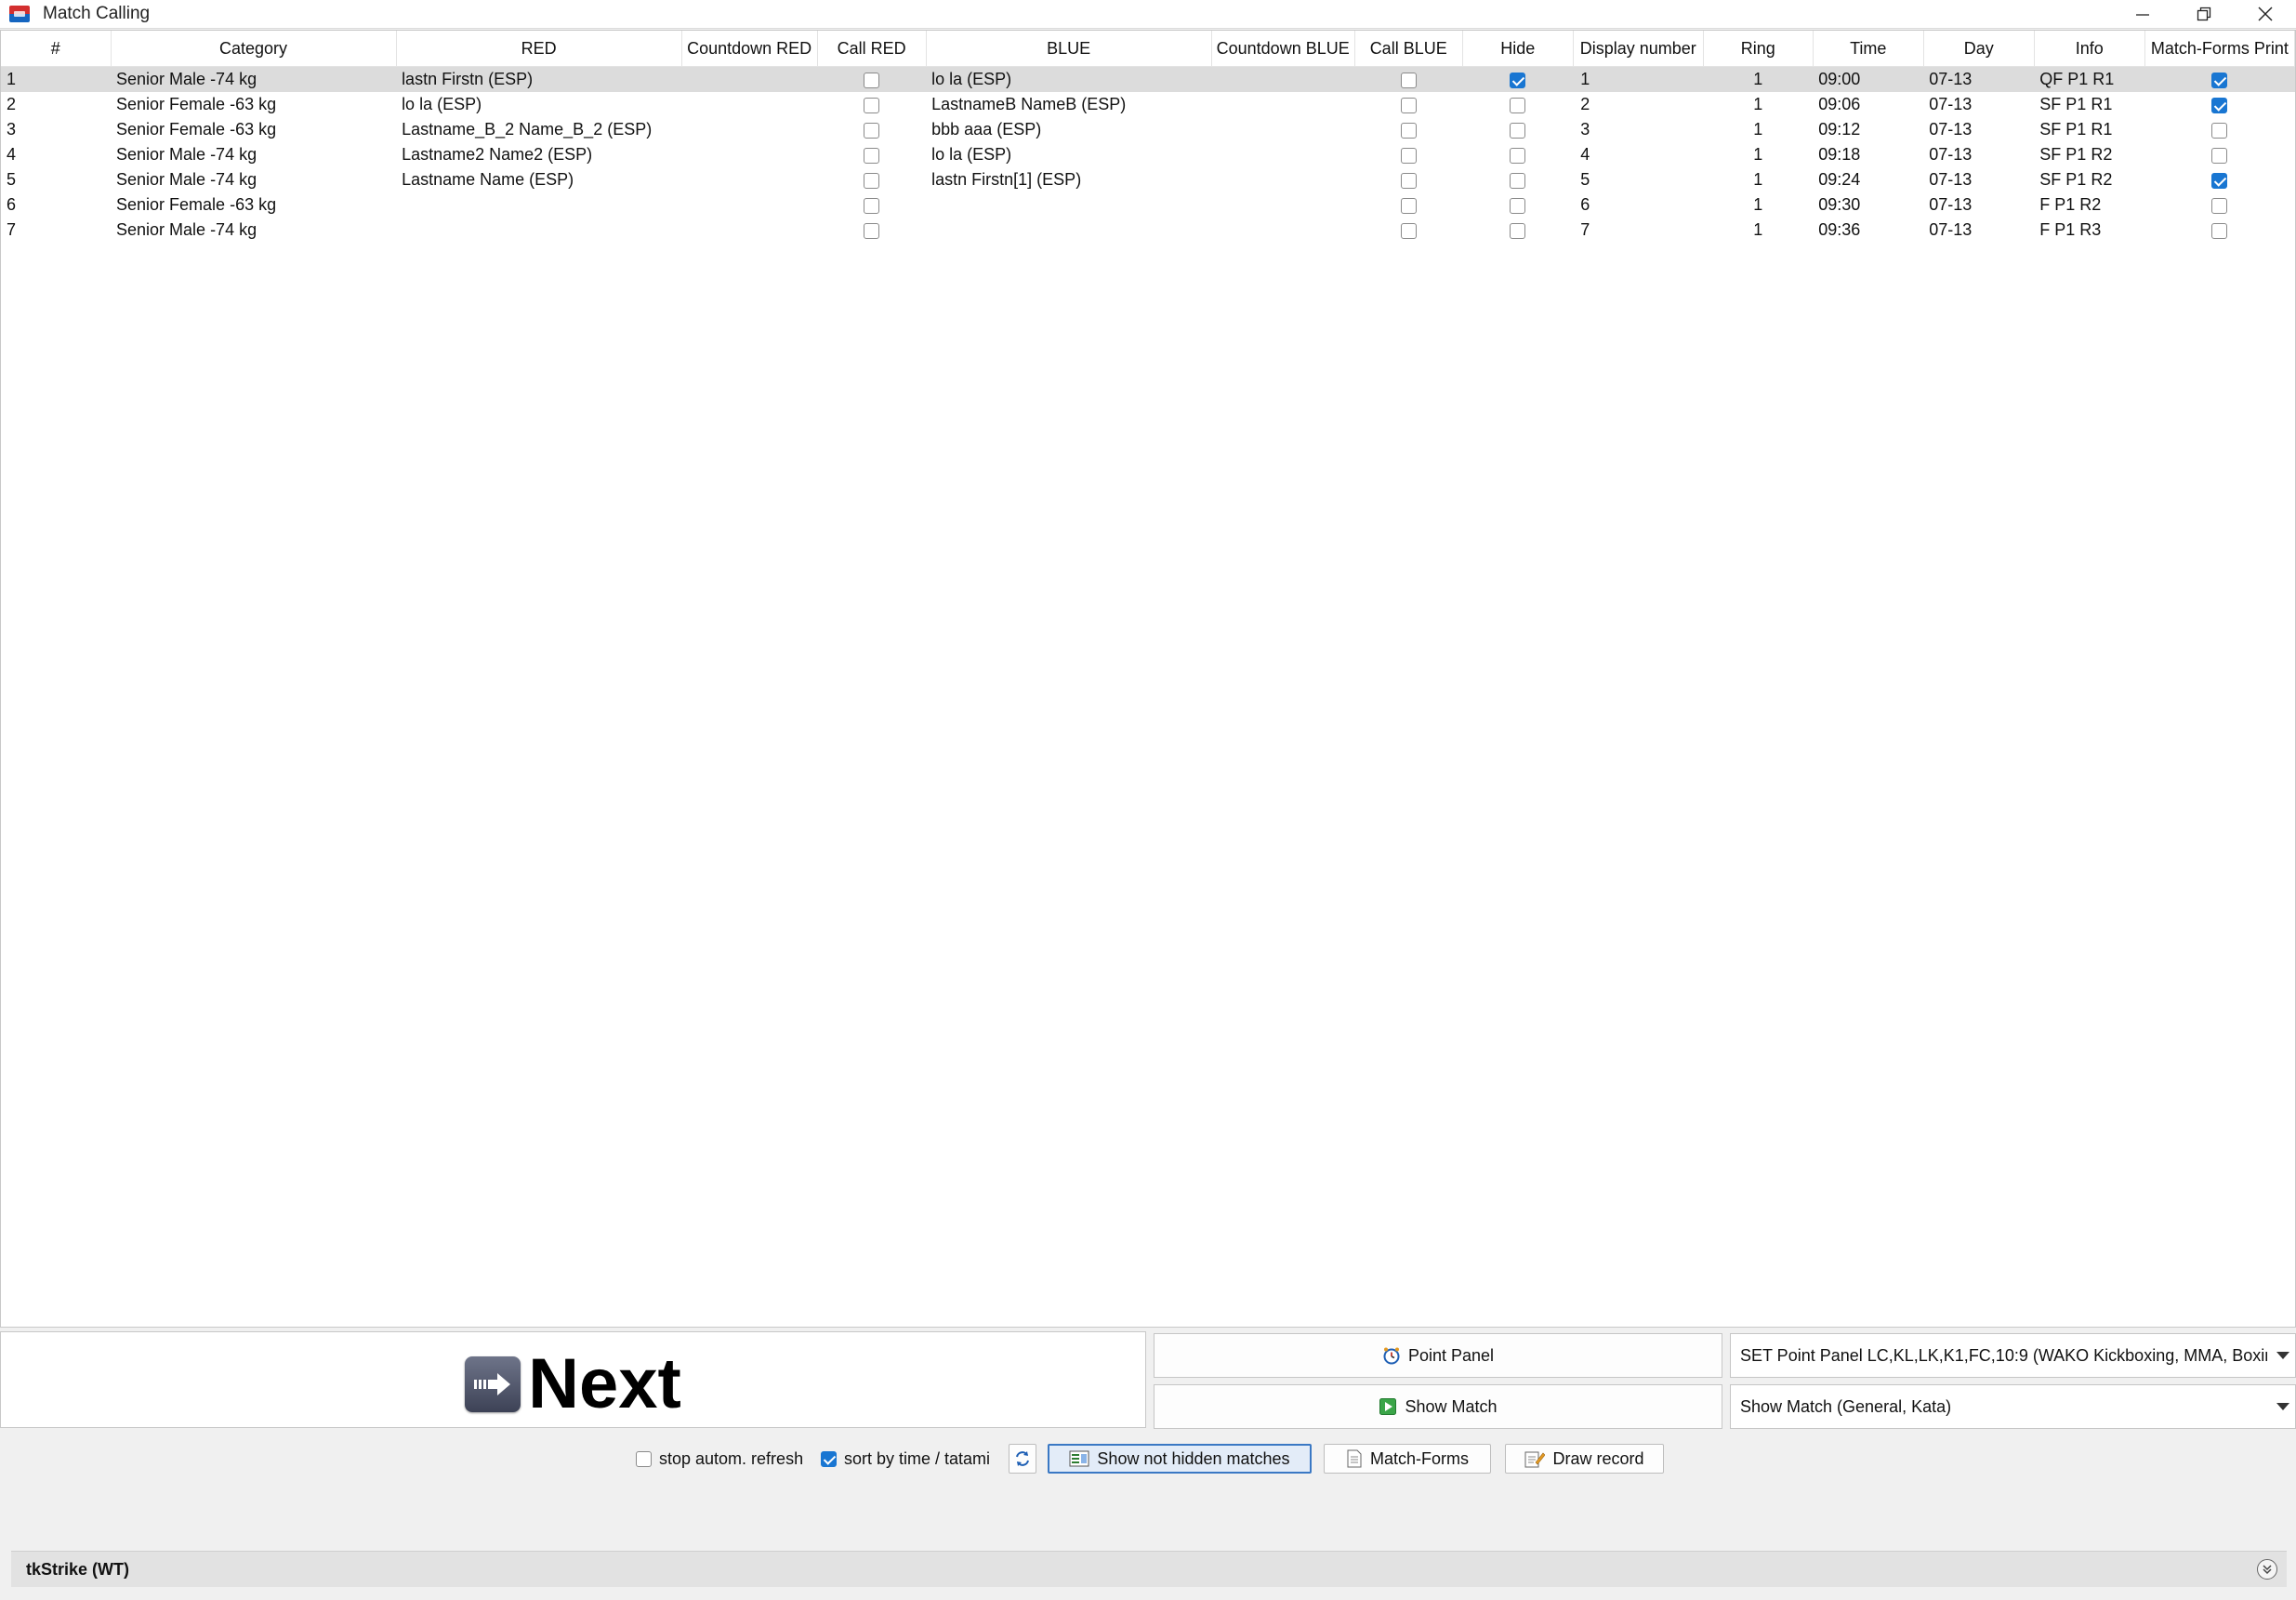  Describe the element at coordinates (1869, 49) in the screenshot. I see `column-header: Time` at that location.